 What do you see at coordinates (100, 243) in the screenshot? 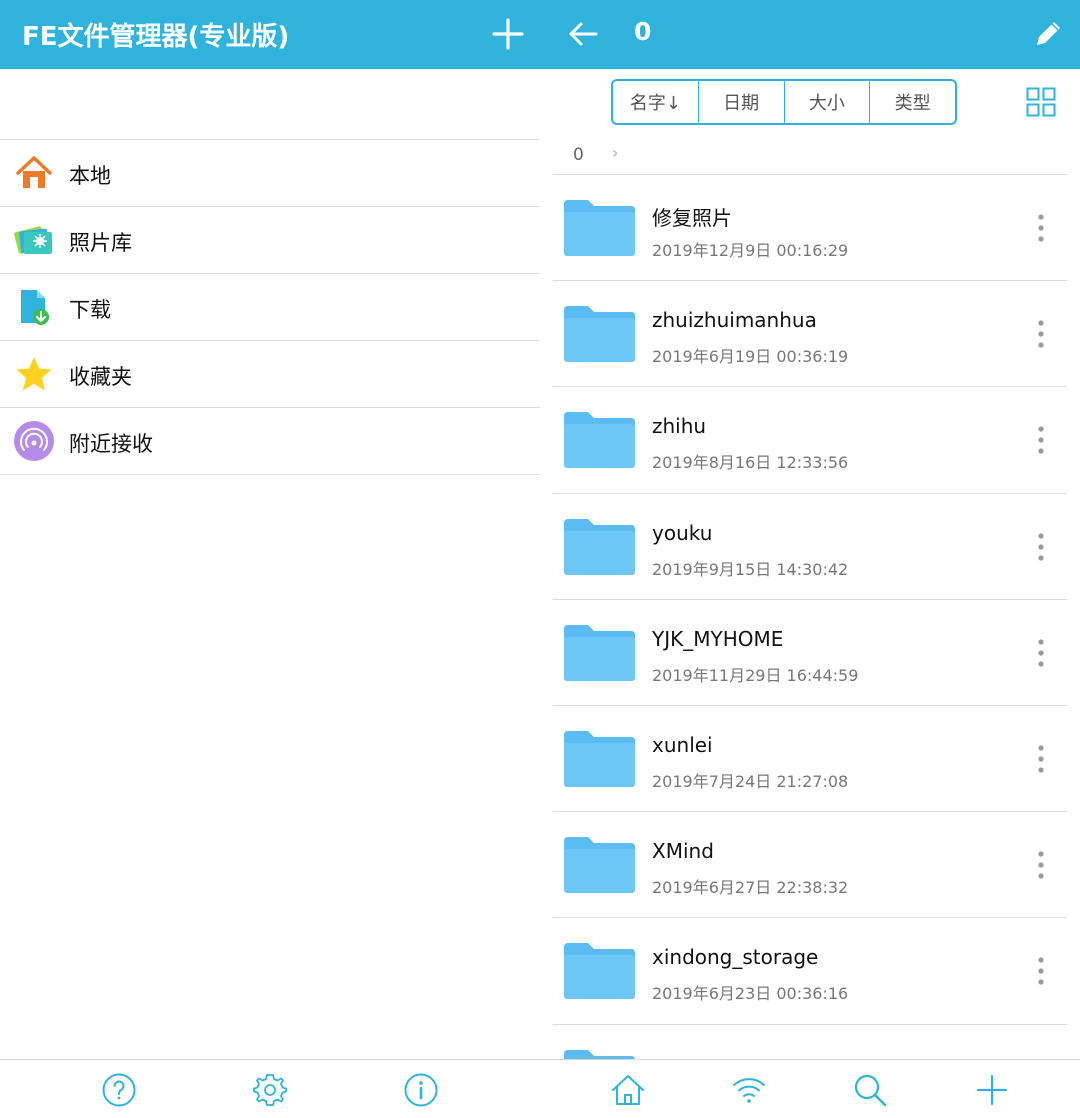
I see `nav-label-photos: 照片库` at bounding box center [100, 243].